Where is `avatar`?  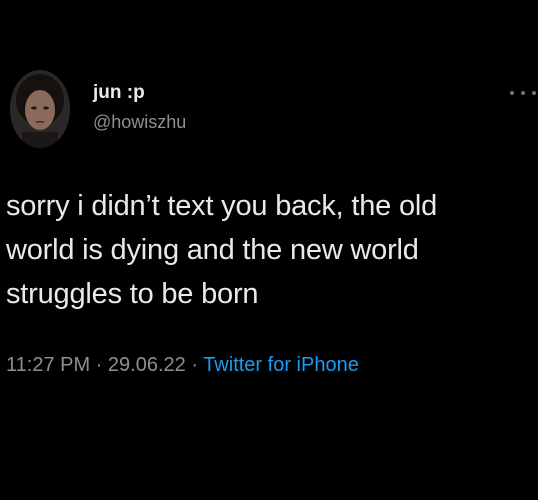
avatar is located at coordinates (40, 109).